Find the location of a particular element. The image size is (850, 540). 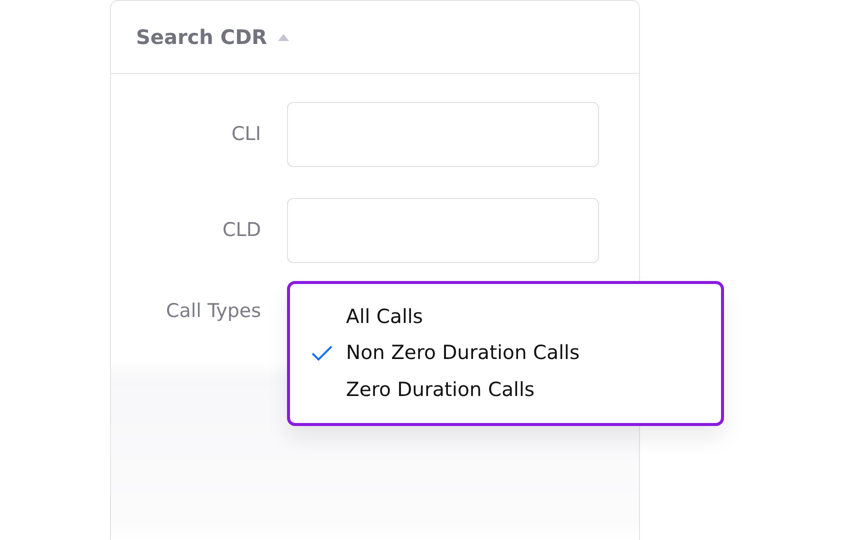

dropdown-option: Non Zero Duration Calls is located at coordinates (463, 353).